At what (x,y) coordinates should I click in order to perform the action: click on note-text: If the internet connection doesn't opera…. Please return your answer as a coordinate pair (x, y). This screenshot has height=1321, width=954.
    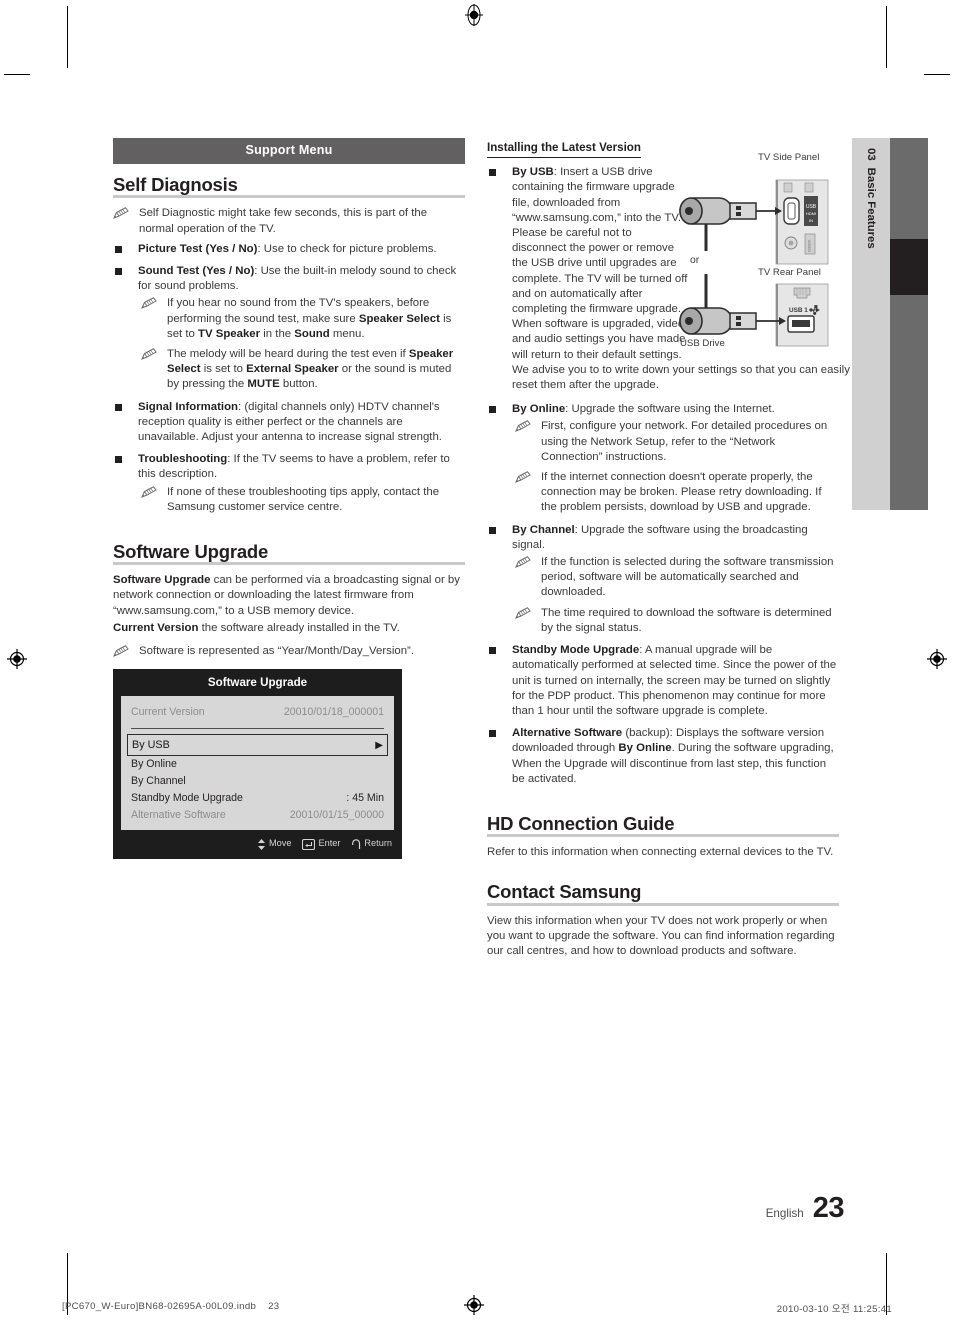
    Looking at the image, I should click on (681, 492).